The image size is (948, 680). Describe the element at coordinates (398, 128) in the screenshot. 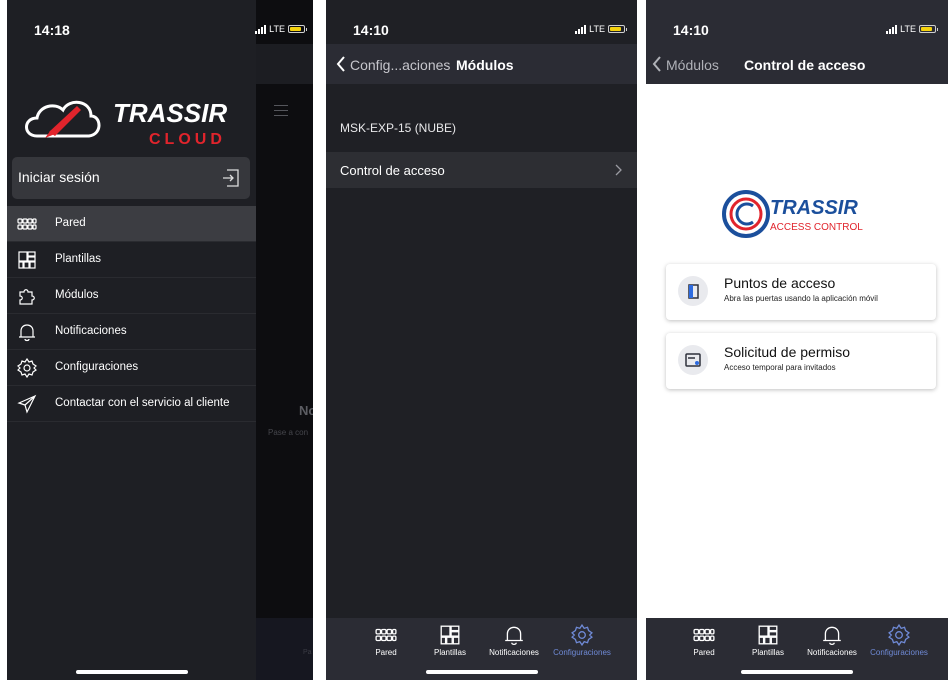

I see `section-header: MSK-EXP-15 (NUBE)` at that location.